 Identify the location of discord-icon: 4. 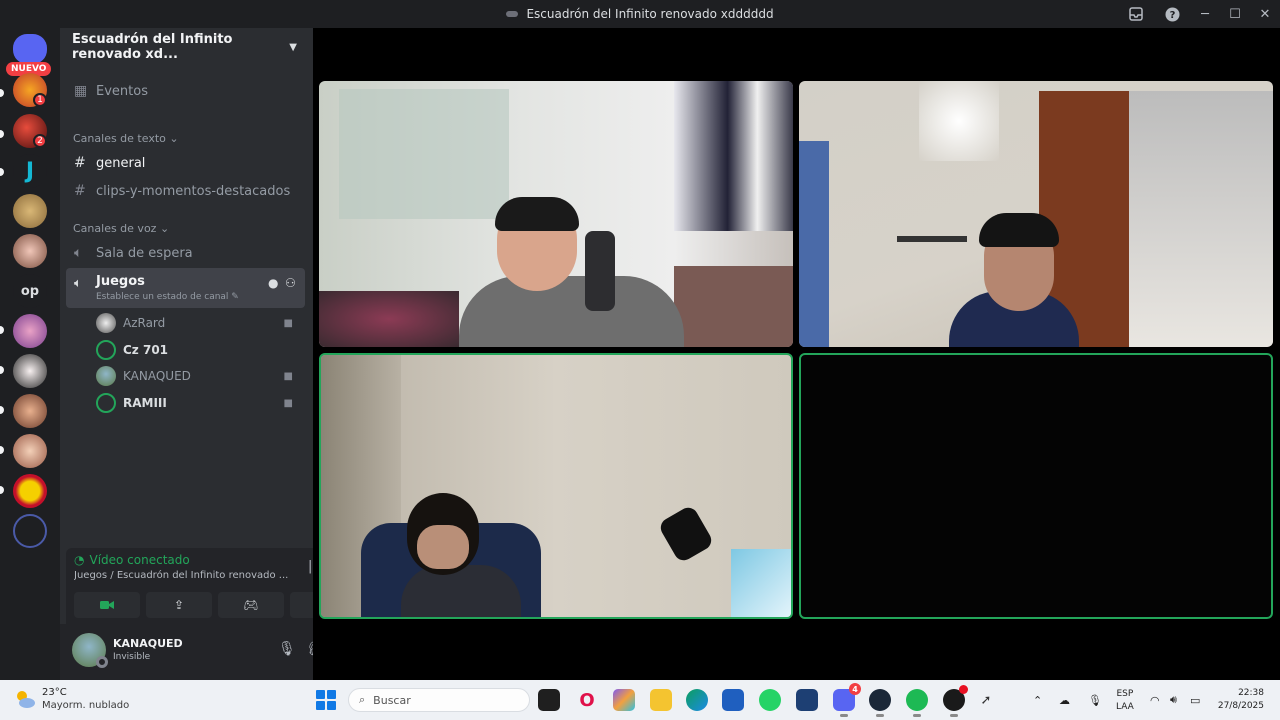
(847, 700).